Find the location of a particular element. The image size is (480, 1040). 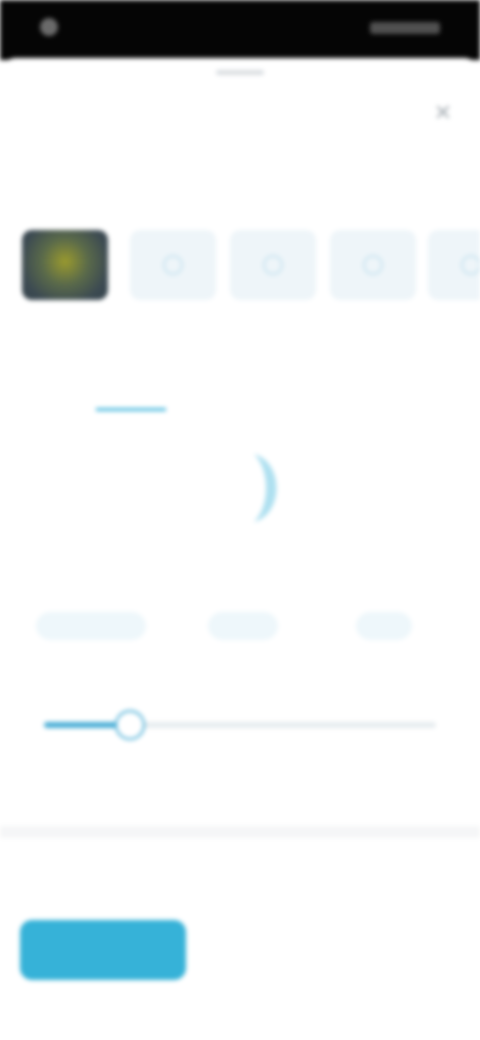

moon-shape is located at coordinates (265, 488).